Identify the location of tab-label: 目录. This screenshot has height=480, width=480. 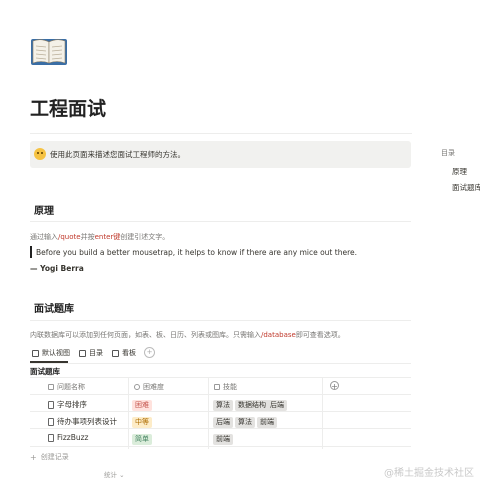
(96, 353).